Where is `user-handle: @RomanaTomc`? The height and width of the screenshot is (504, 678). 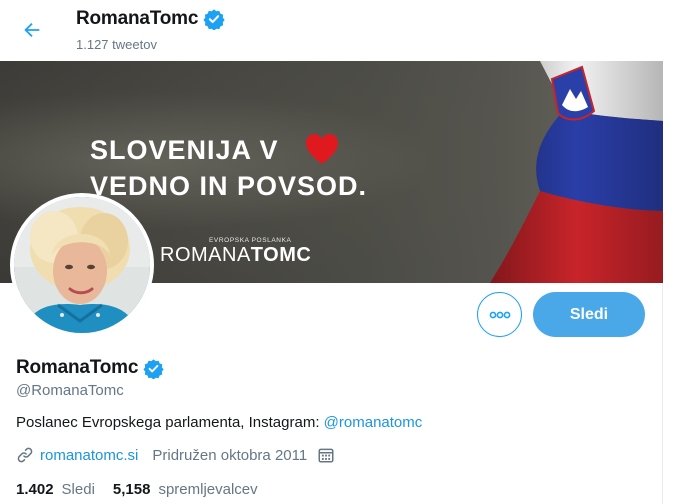 user-handle: @RomanaTomc is located at coordinates (70, 390).